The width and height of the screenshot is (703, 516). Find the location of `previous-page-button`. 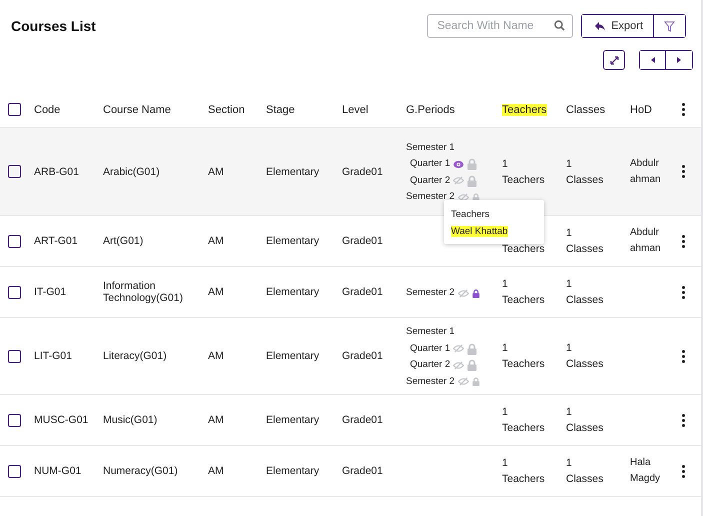

previous-page-button is located at coordinates (653, 60).